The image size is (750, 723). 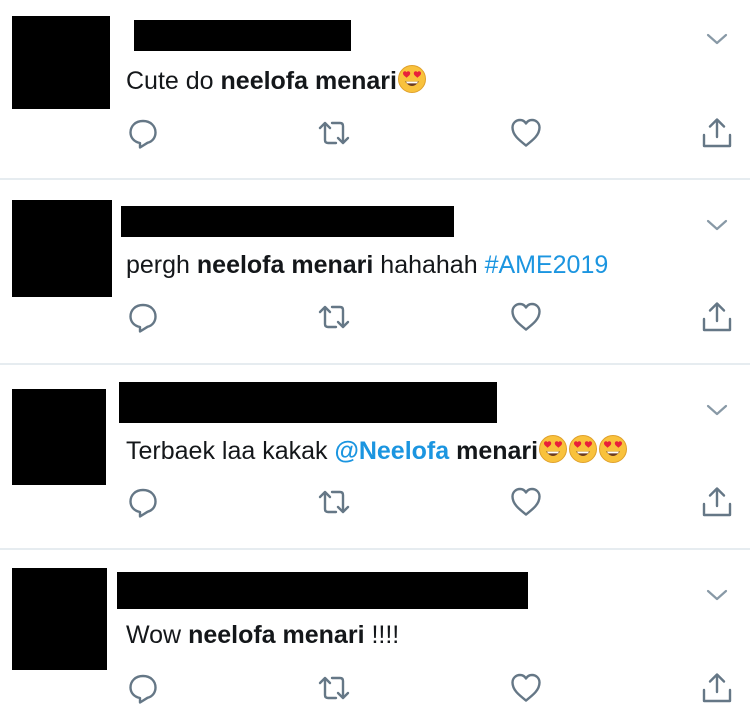 What do you see at coordinates (382, 635) in the screenshot?
I see `text-span: !!!!` at bounding box center [382, 635].